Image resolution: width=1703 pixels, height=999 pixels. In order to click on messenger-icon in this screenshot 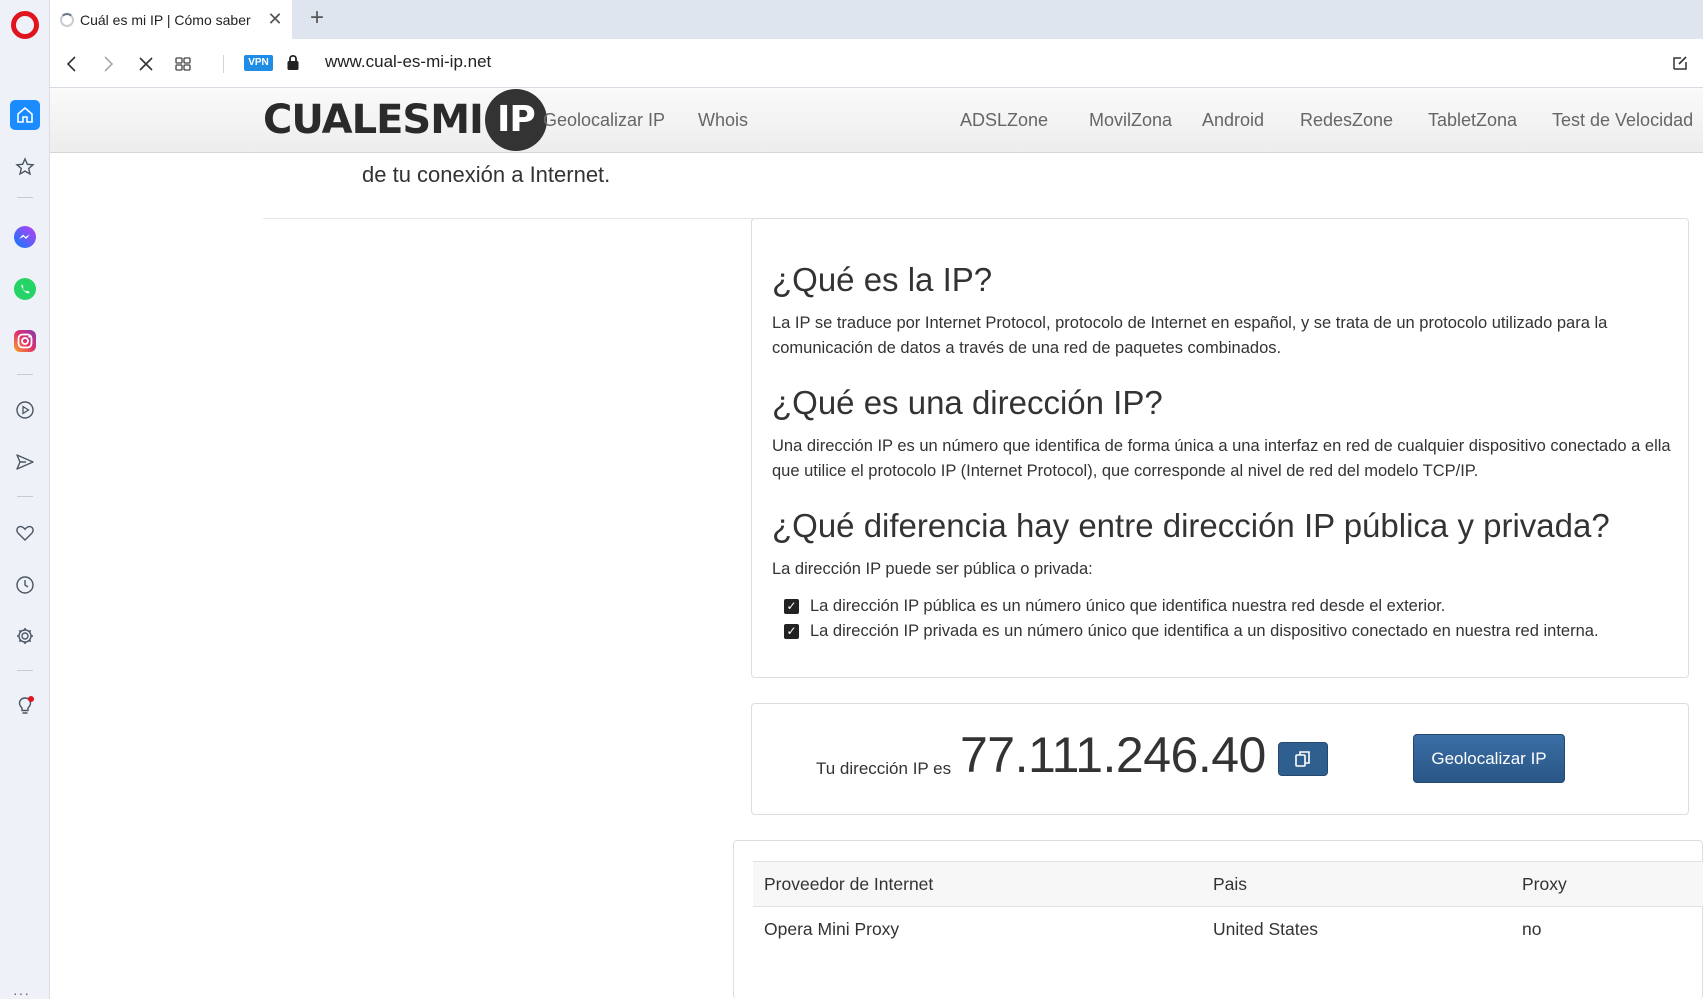, I will do `click(25, 237)`.